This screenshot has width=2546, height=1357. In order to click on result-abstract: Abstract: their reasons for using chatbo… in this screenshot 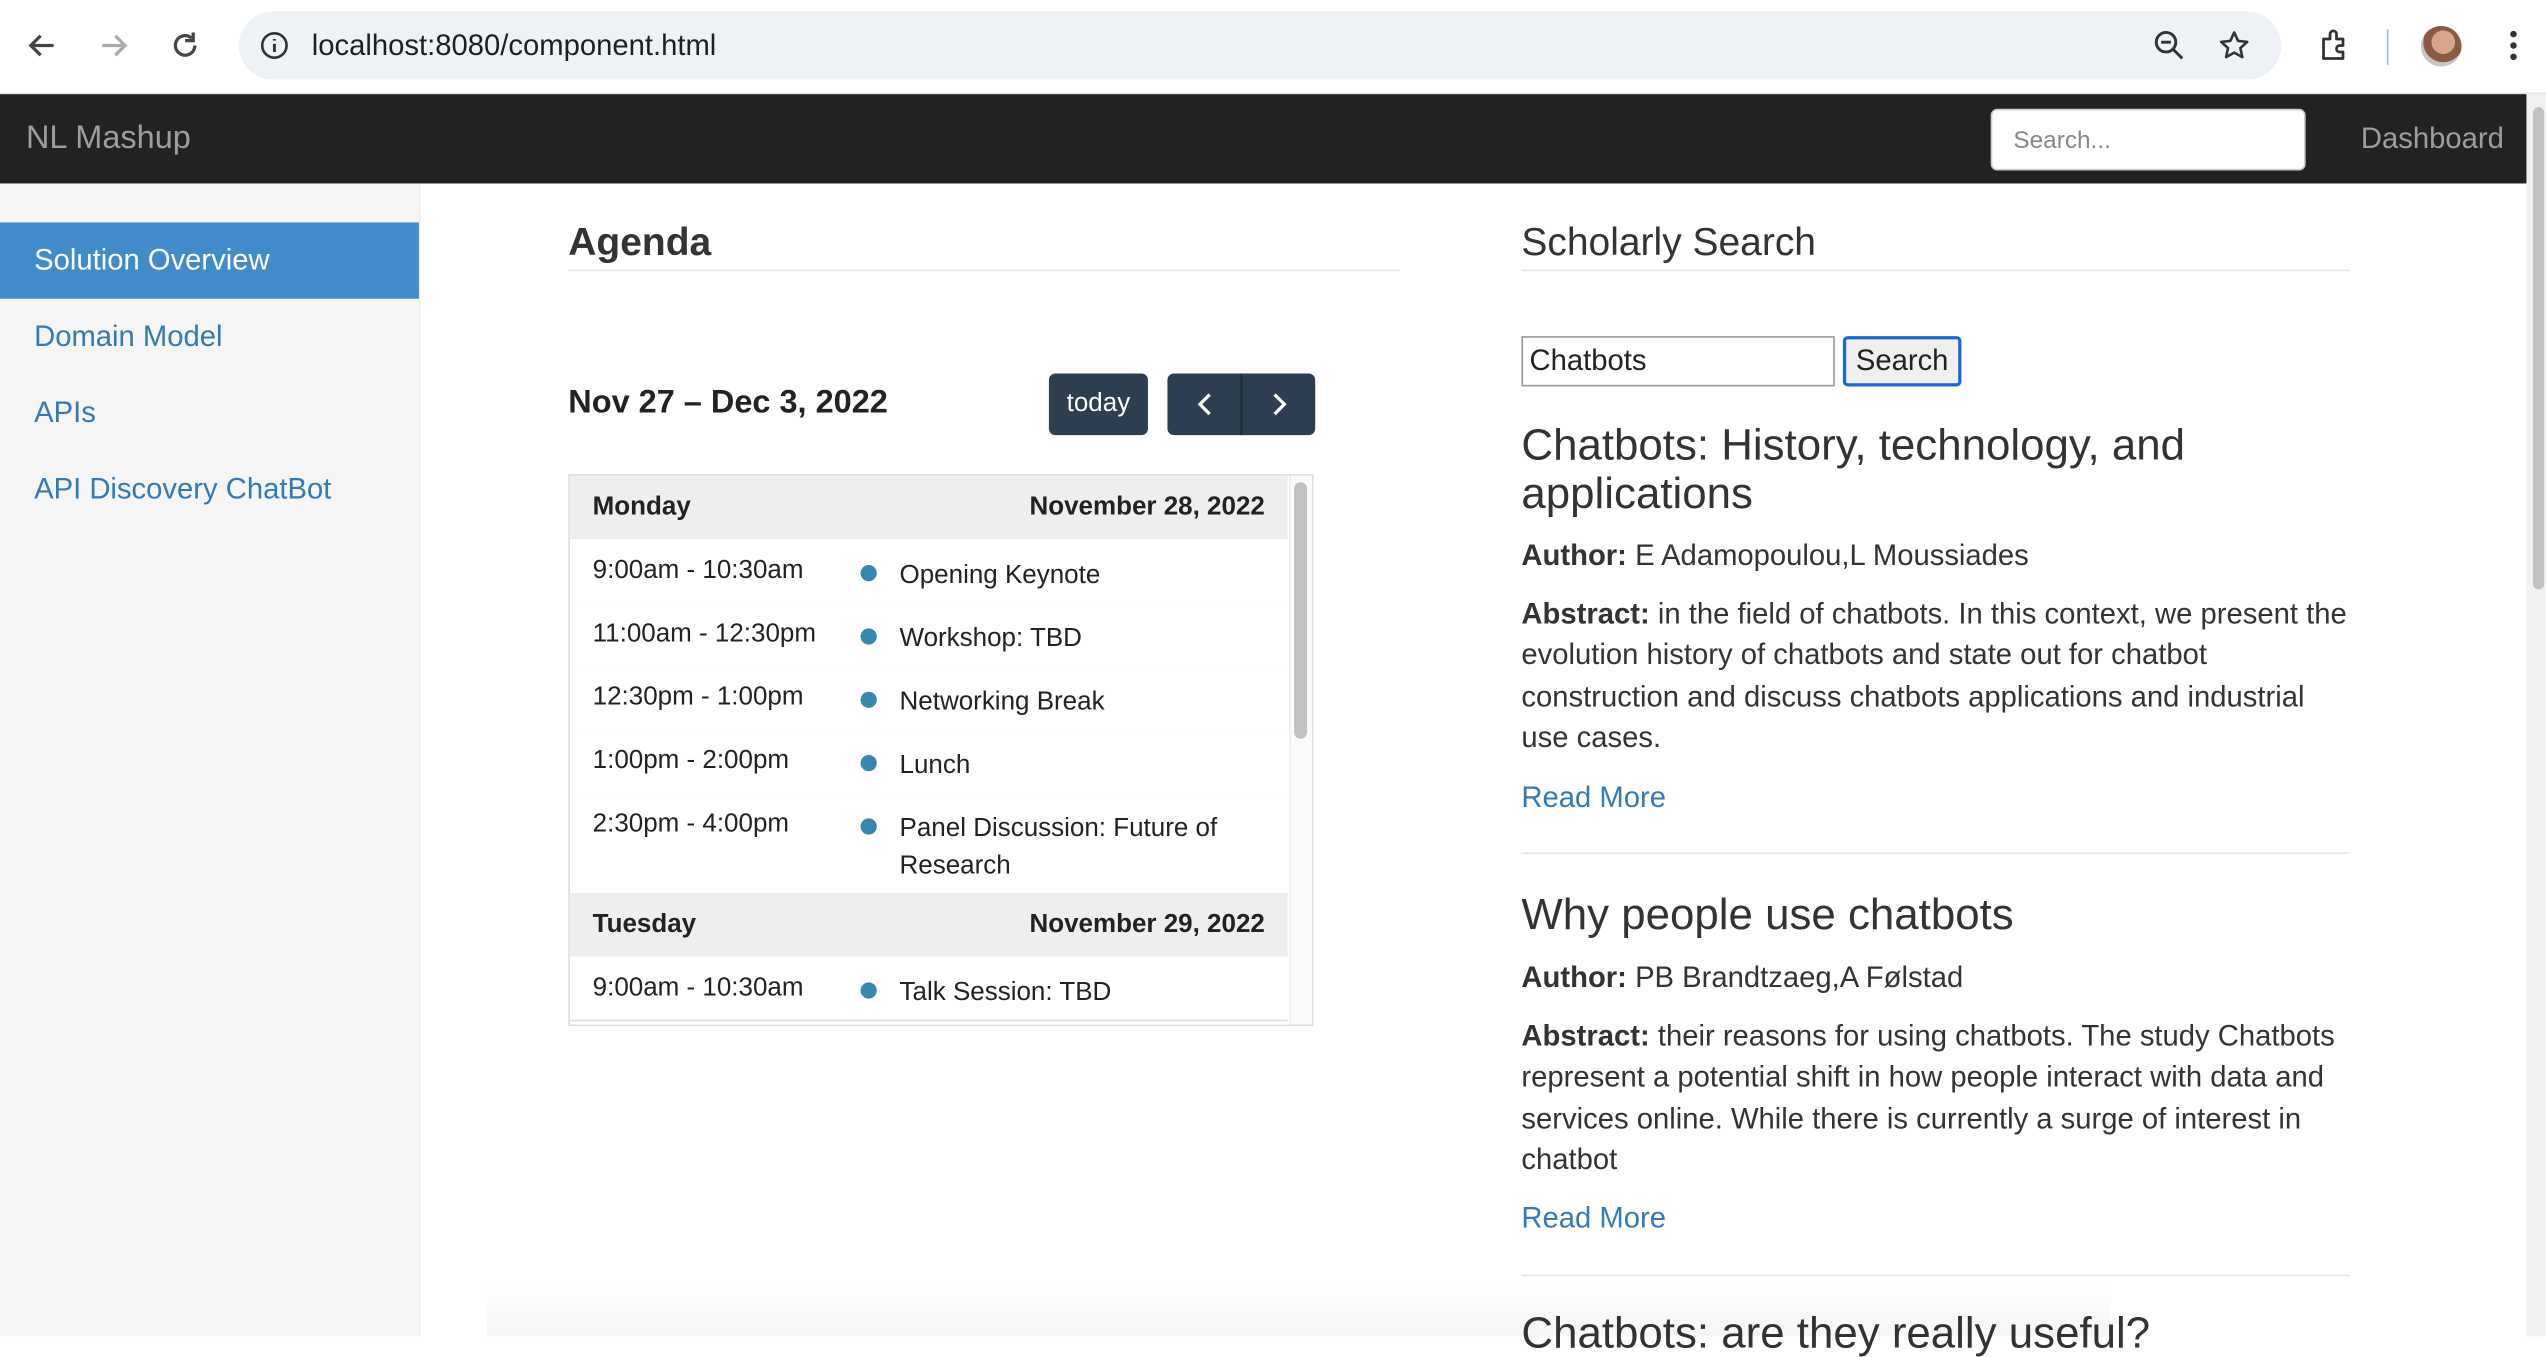, I will do `click(1936, 1098)`.